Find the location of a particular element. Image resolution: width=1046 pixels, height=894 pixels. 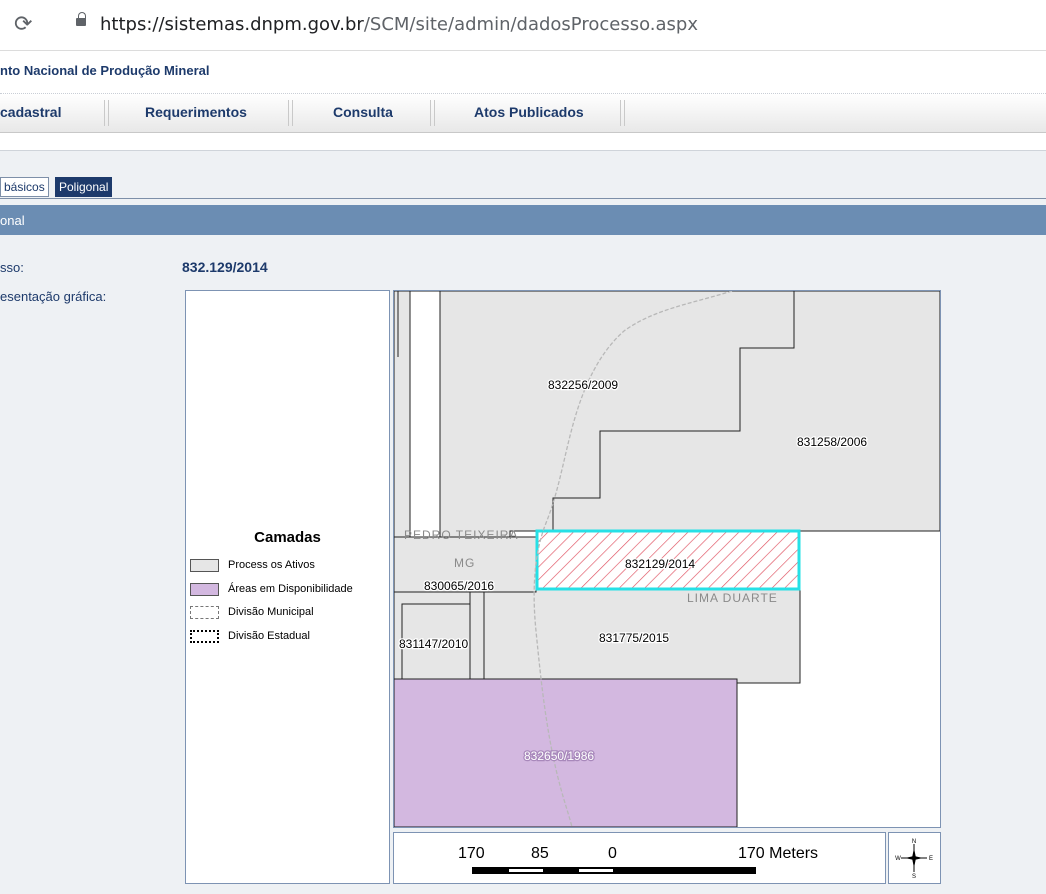

scale-label-170-meters: 170 Meters is located at coordinates (778, 853).